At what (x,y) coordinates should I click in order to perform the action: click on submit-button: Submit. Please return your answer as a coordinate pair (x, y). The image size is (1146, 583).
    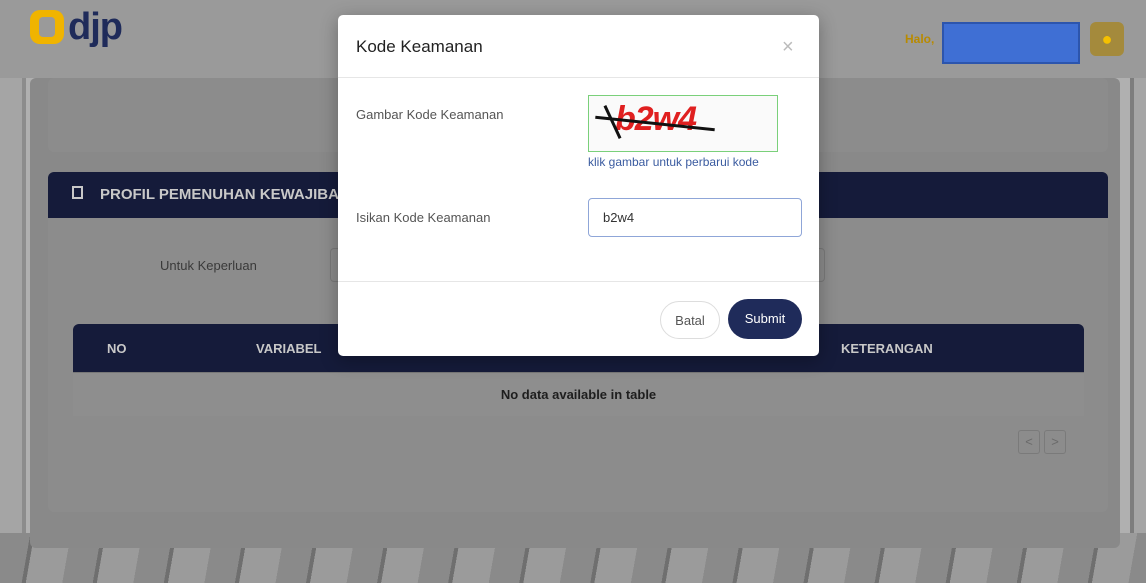
    Looking at the image, I should click on (765, 319).